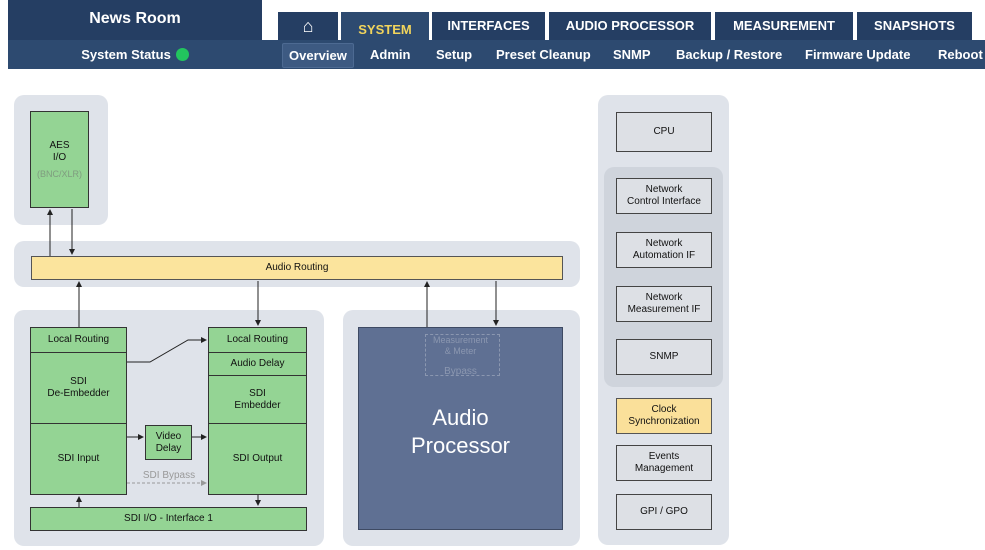 The width and height of the screenshot is (985, 550). I want to click on sdi-output-label: SDI Output, so click(257, 458).